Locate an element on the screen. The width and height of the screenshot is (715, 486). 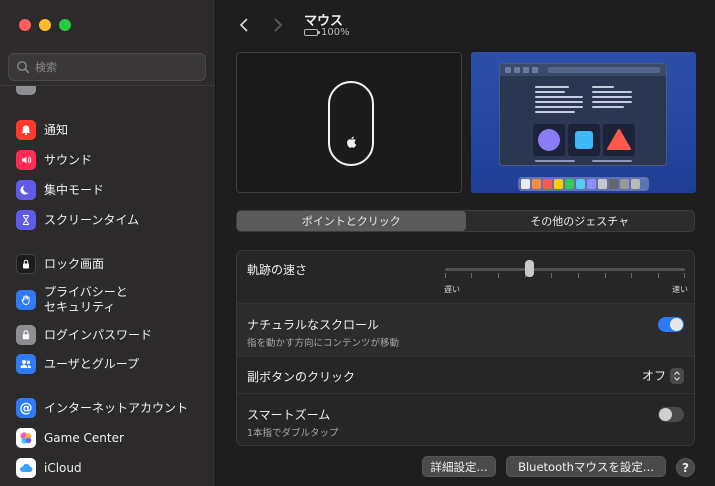
sidebar-item-internet-accounts: @ インターネットアカウント is located at coordinates (102, 408).